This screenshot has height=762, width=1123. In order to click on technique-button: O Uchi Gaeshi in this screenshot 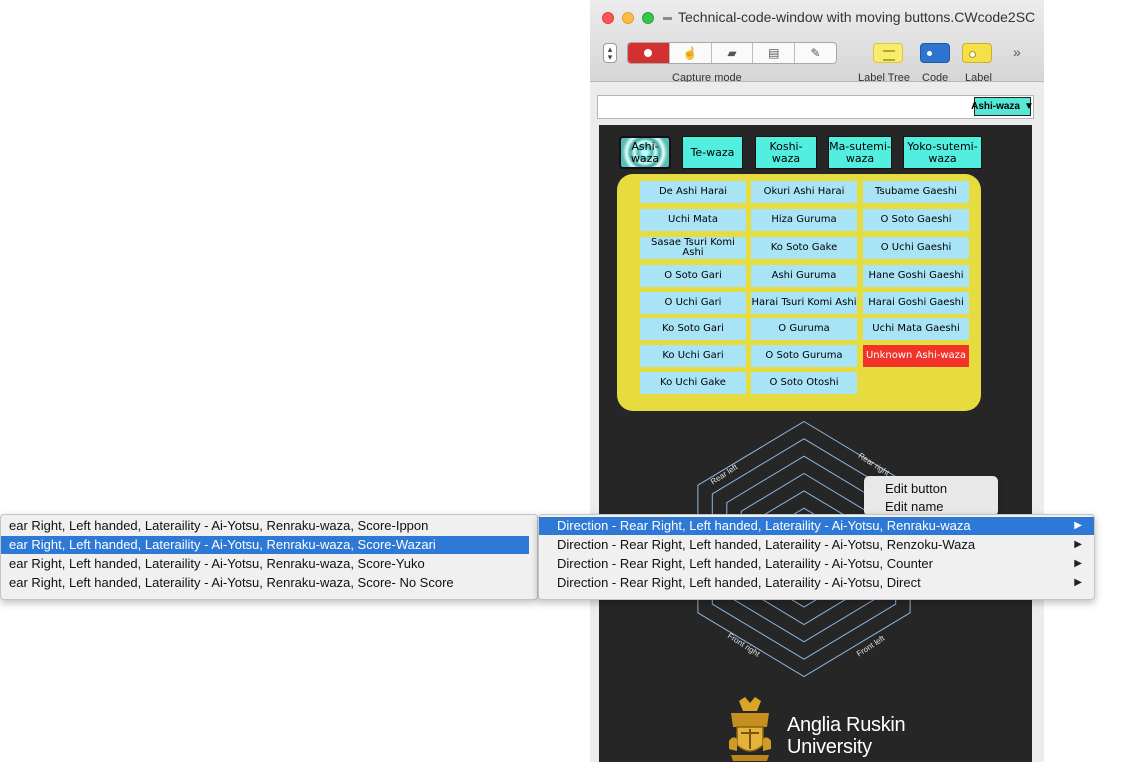, I will do `click(916, 248)`.